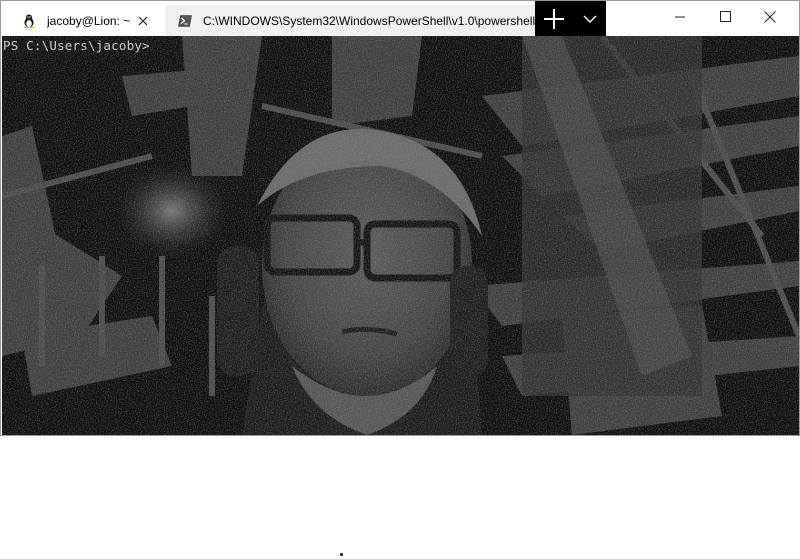 The width and height of the screenshot is (800, 559). I want to click on tab-title: jacoby@Lion: ~, so click(89, 20).